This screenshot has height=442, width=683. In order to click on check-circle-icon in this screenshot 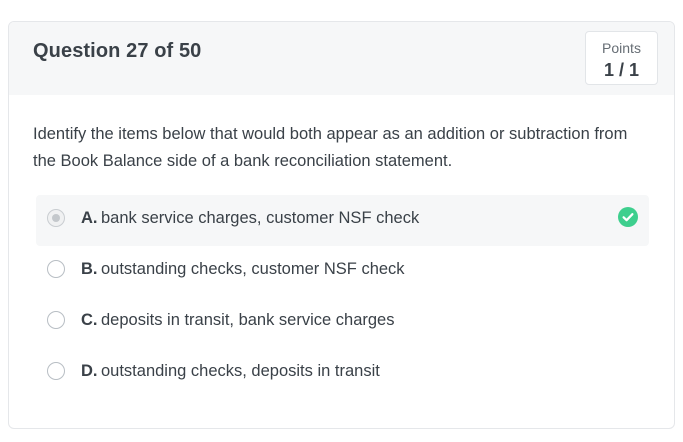, I will do `click(628, 217)`.